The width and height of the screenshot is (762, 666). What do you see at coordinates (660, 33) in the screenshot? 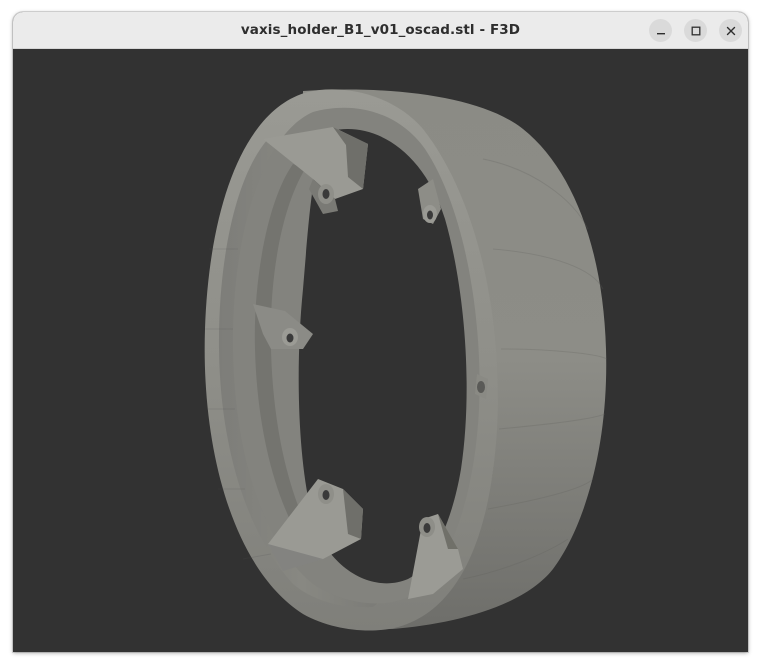
I see `minimize-icon` at bounding box center [660, 33].